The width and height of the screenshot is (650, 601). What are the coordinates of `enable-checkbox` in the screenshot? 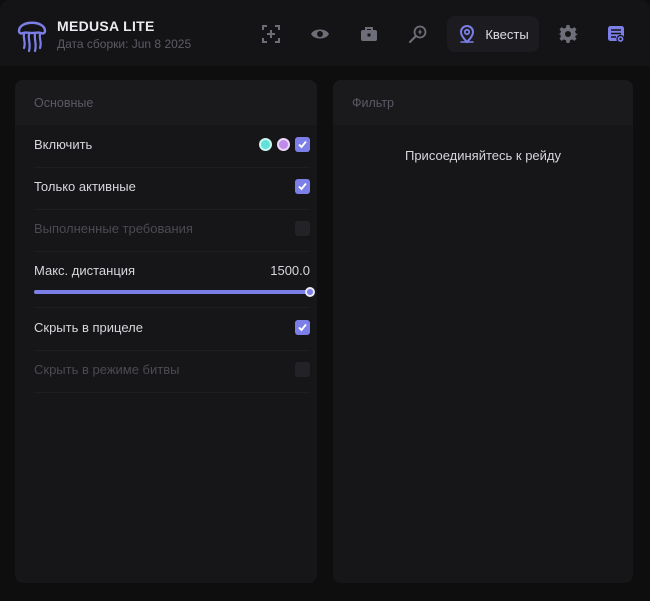 It's located at (302, 144).